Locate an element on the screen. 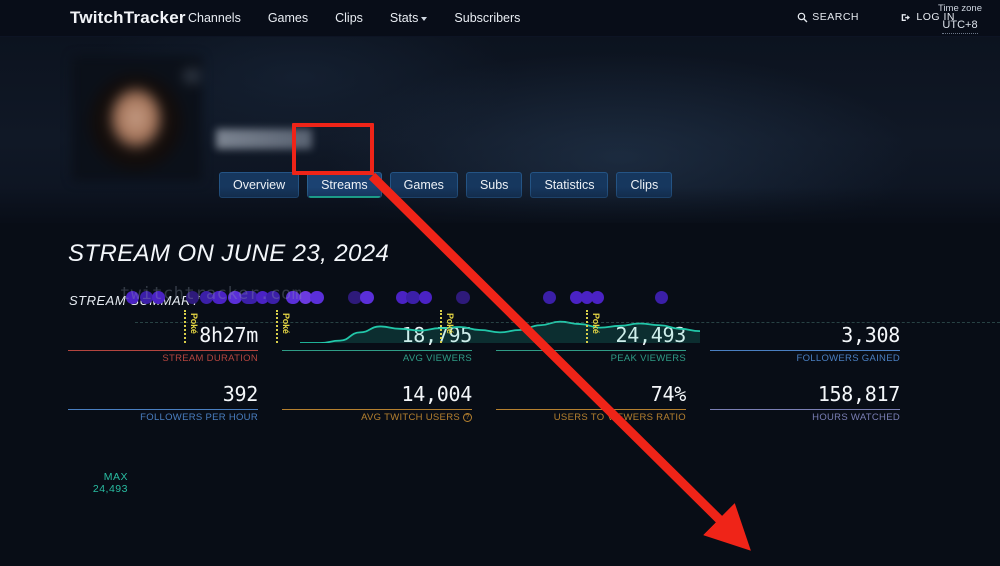 Image resolution: width=1000 pixels, height=566 pixels. nav-item-stats: Stats is located at coordinates (409, 18).